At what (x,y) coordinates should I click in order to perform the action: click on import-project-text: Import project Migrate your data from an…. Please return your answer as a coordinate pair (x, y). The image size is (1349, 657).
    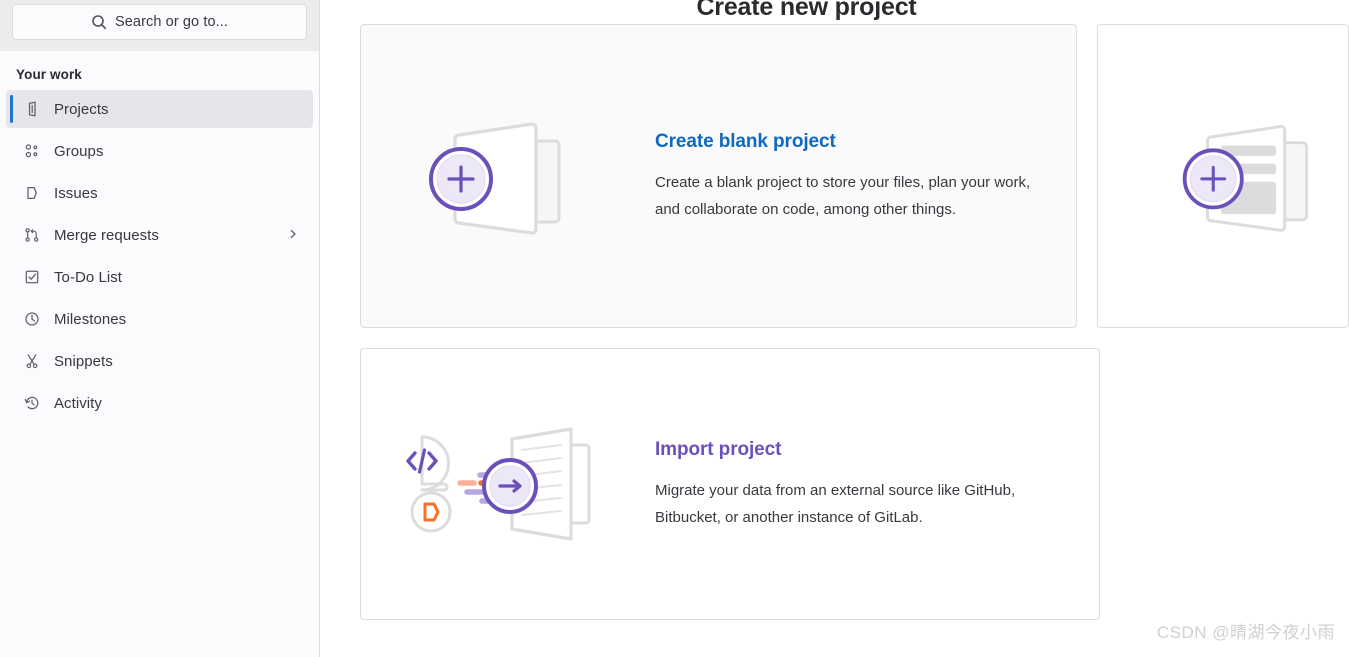
    Looking at the image, I should click on (877, 484).